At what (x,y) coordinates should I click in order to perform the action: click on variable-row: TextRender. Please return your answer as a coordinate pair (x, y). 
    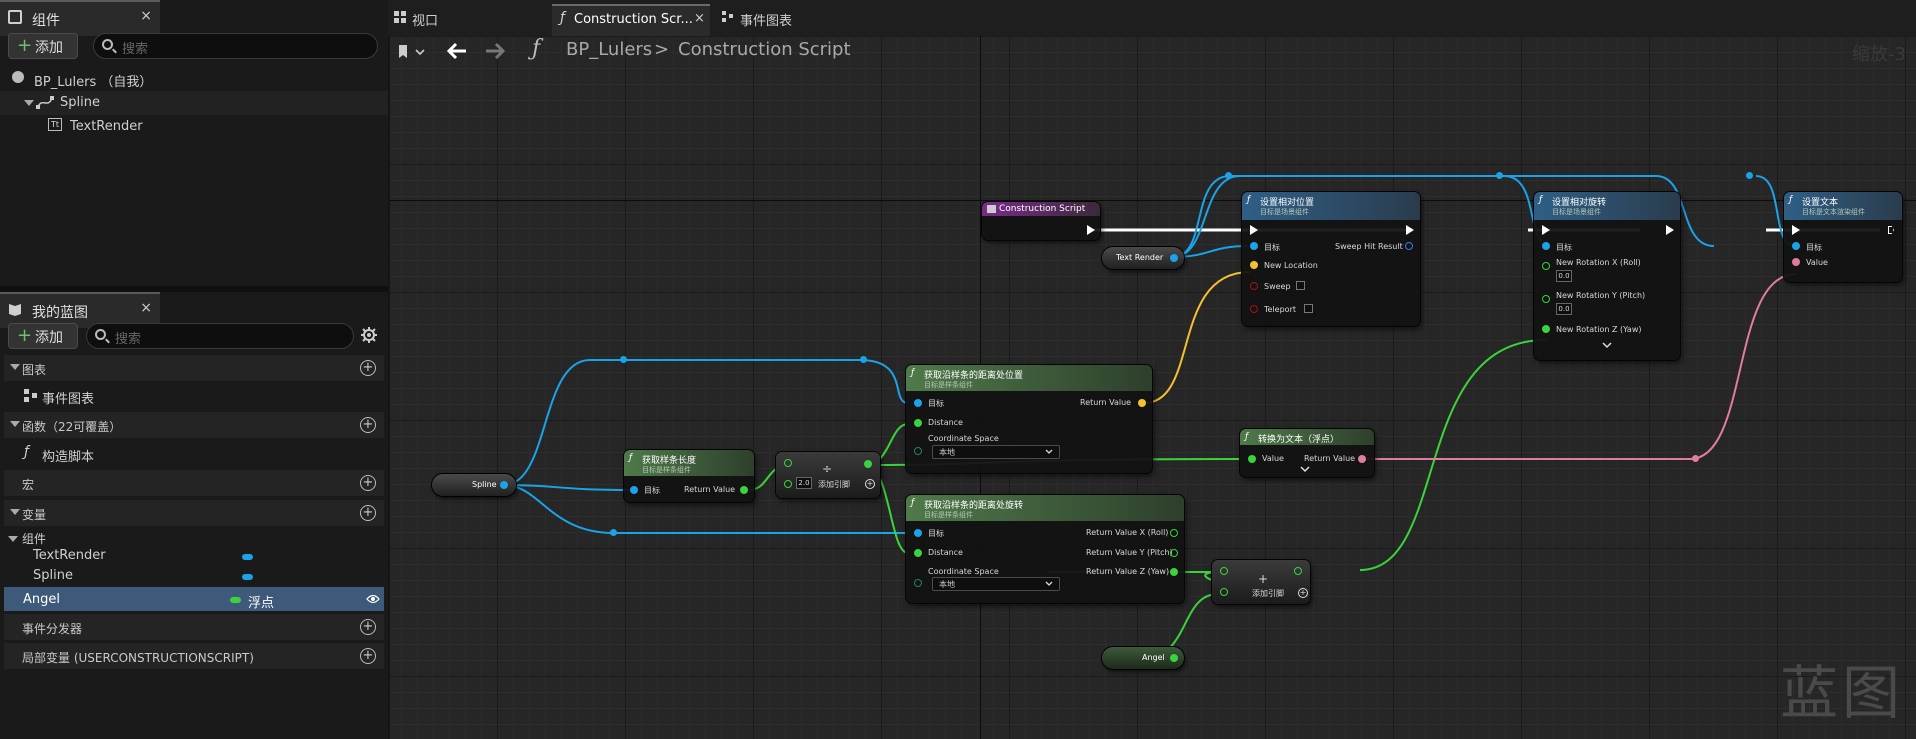
    Looking at the image, I should click on (194, 555).